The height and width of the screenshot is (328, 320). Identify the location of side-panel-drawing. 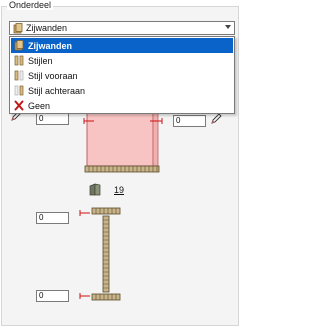
(123, 142).